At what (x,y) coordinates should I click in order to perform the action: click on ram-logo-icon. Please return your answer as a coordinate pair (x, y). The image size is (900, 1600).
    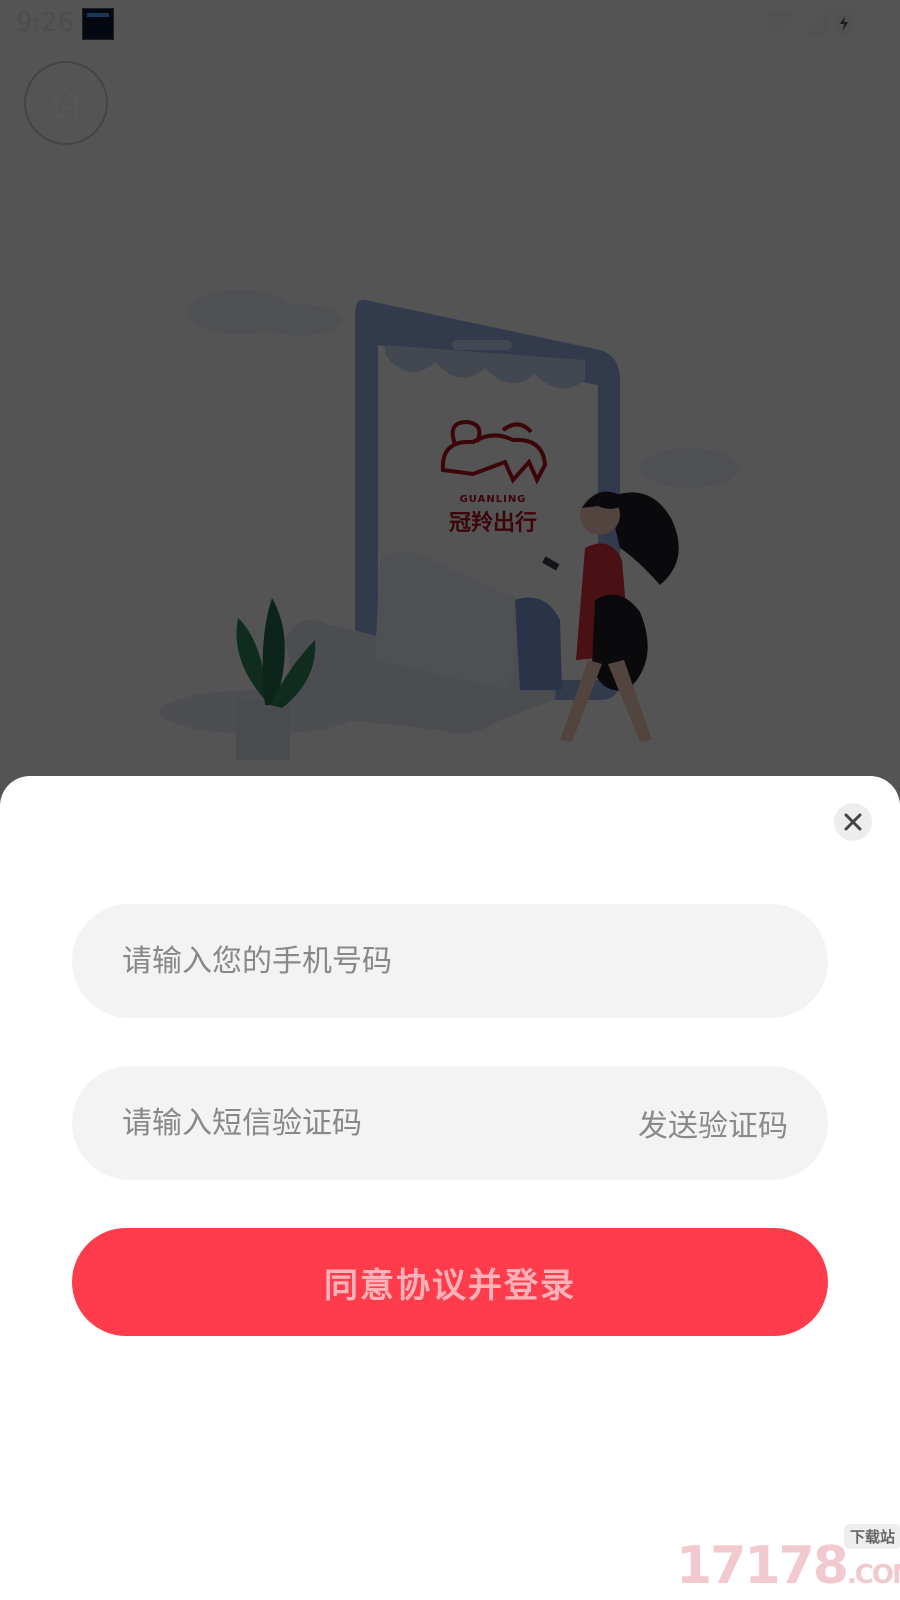
    Looking at the image, I should click on (494, 452).